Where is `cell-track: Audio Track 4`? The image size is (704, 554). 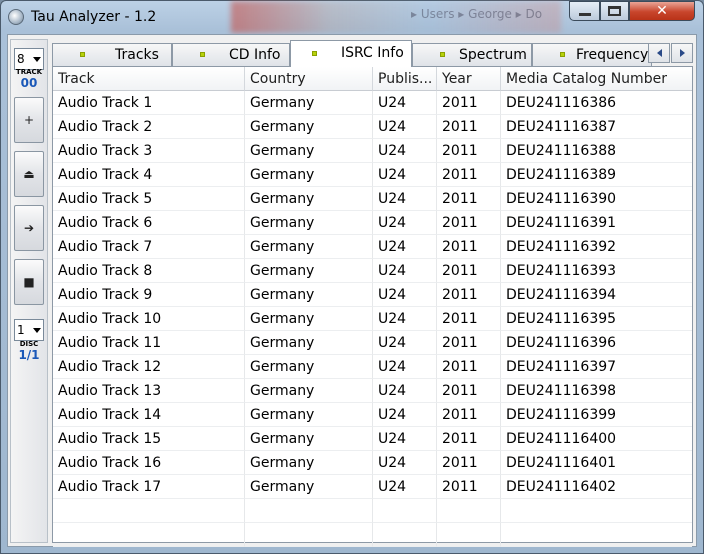 cell-track: Audio Track 4 is located at coordinates (149, 175).